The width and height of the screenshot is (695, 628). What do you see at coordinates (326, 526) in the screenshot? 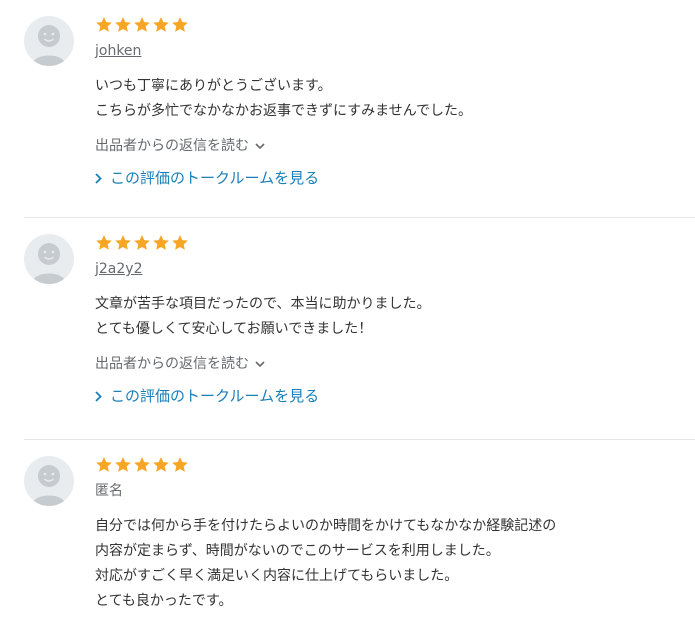
I see `comment-line: 自分では何から手を付けたらよいのか時間をかけてもなかなか経験記述の` at bounding box center [326, 526].